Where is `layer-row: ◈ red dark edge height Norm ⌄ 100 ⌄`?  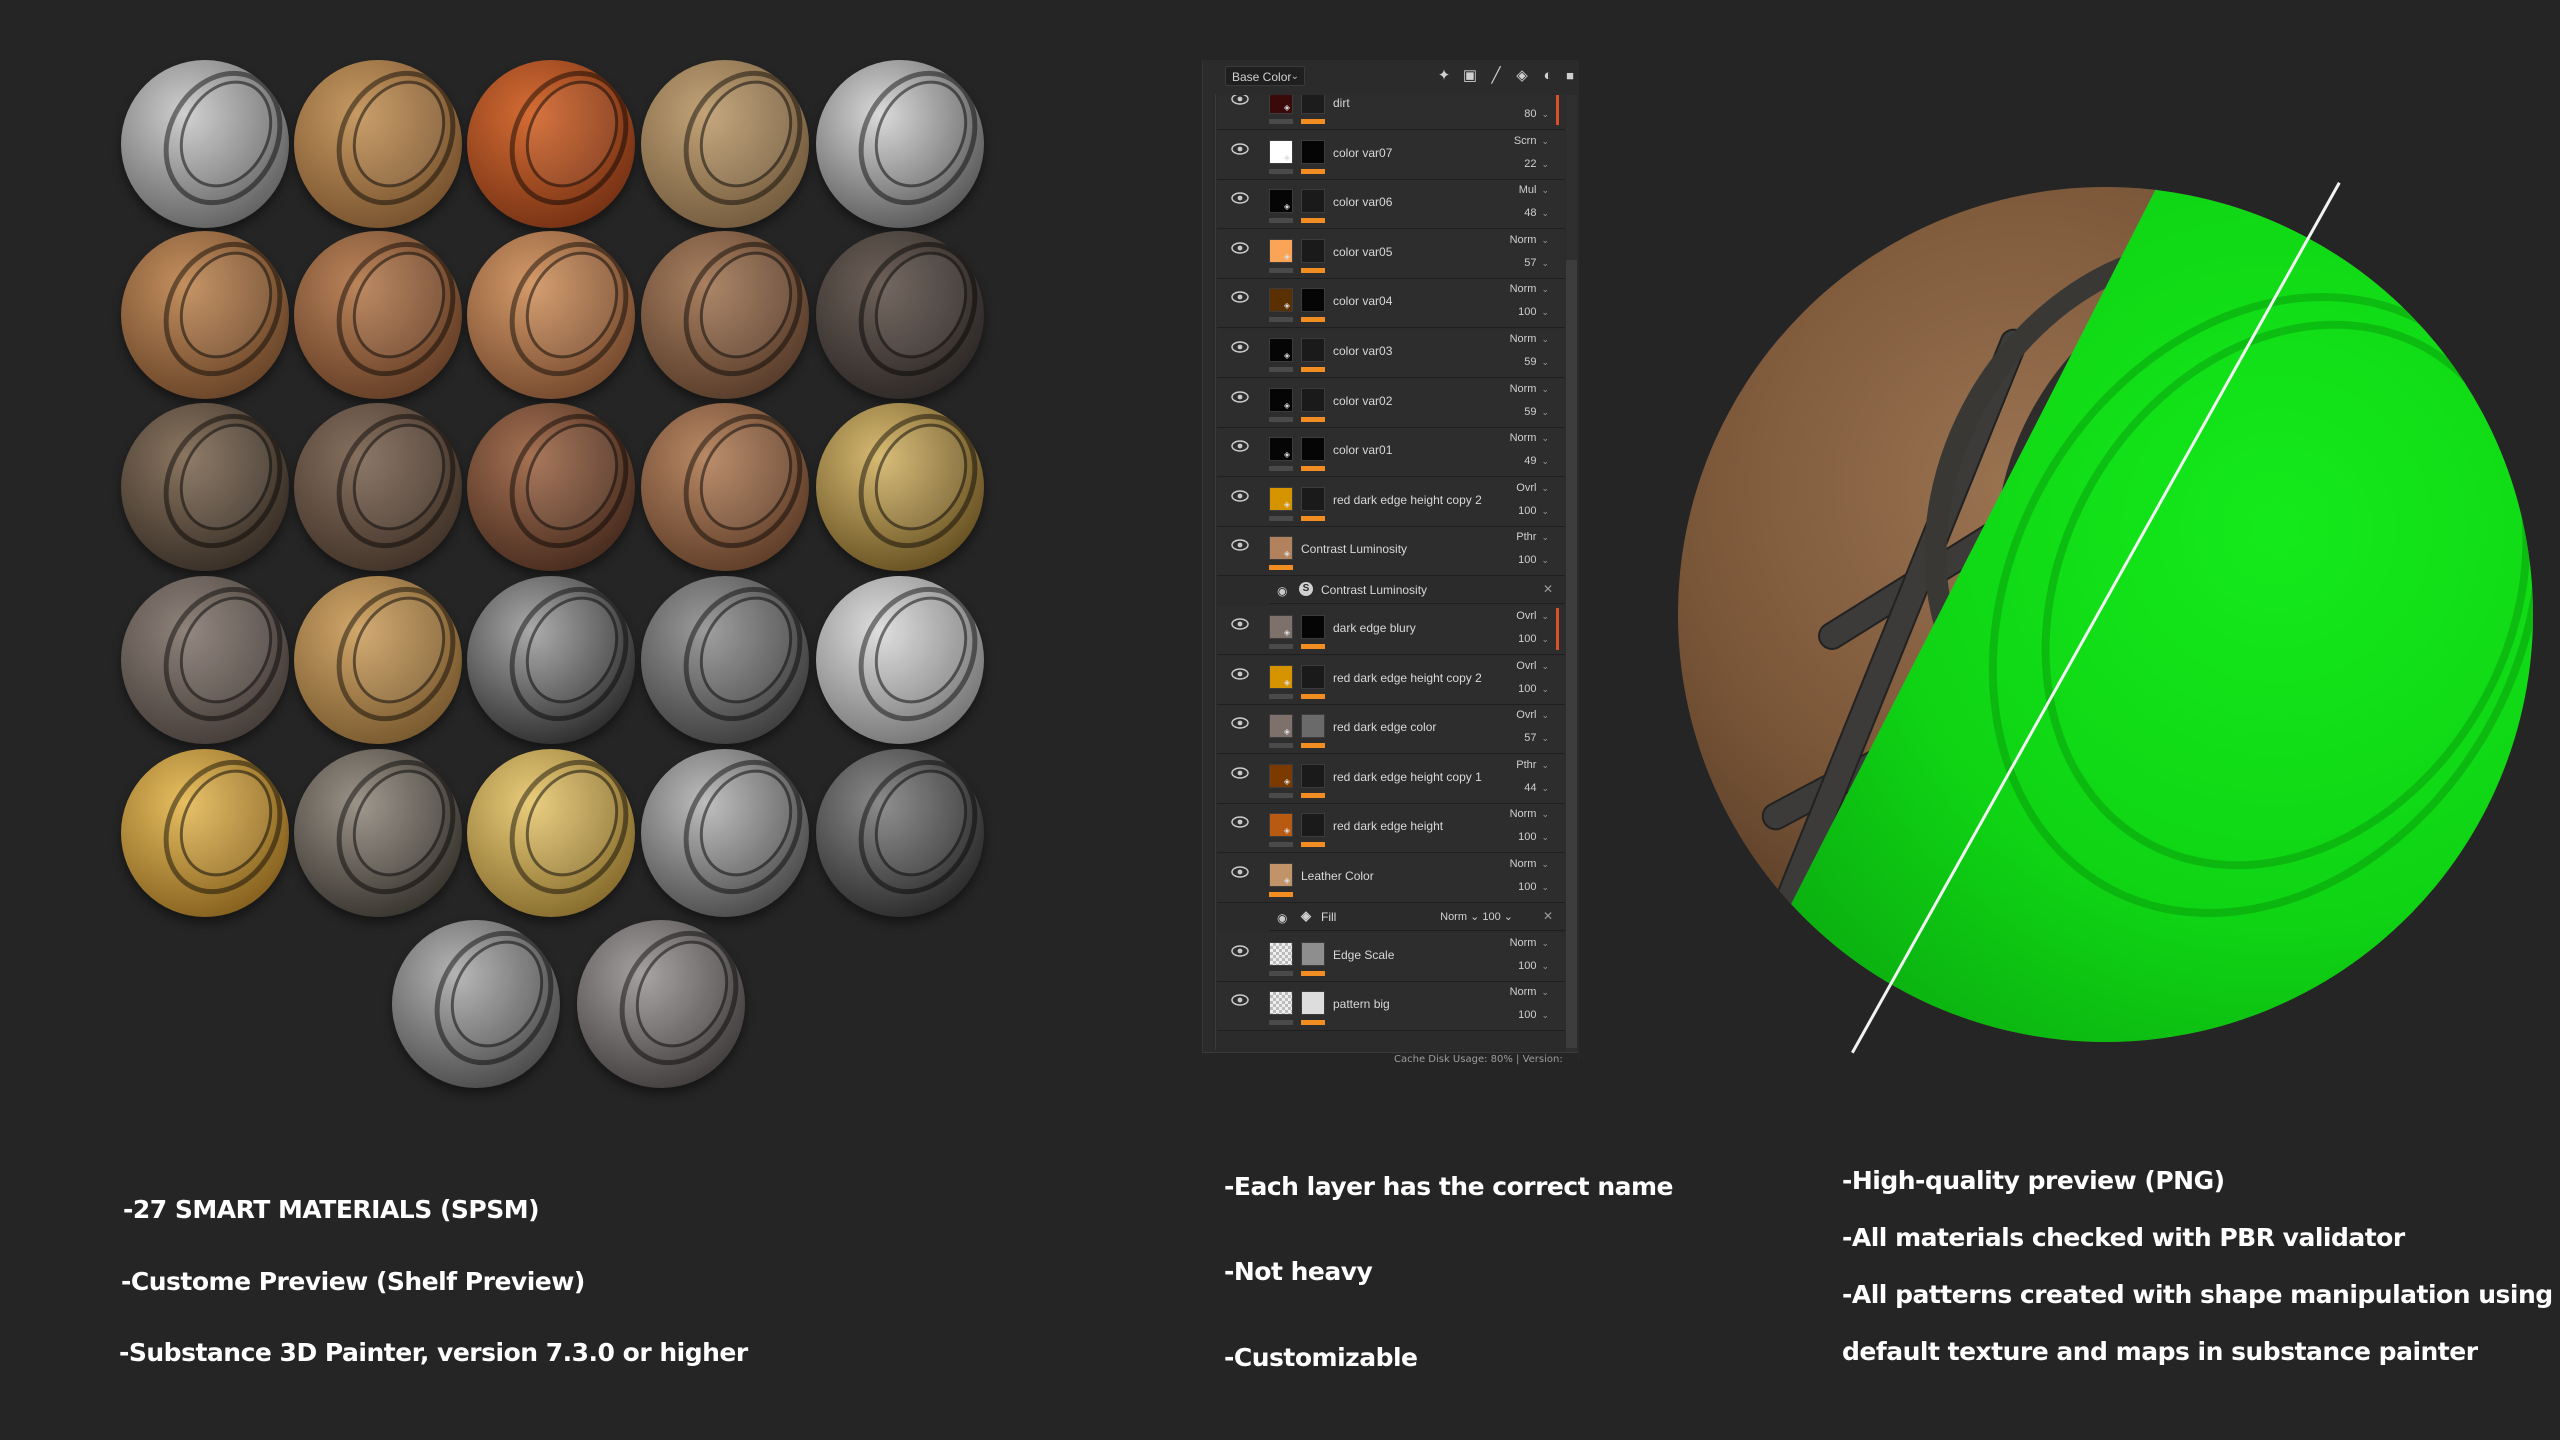
layer-row: ◈ red dark edge height Norm ⌄ 100 ⌄ is located at coordinates (1391, 829).